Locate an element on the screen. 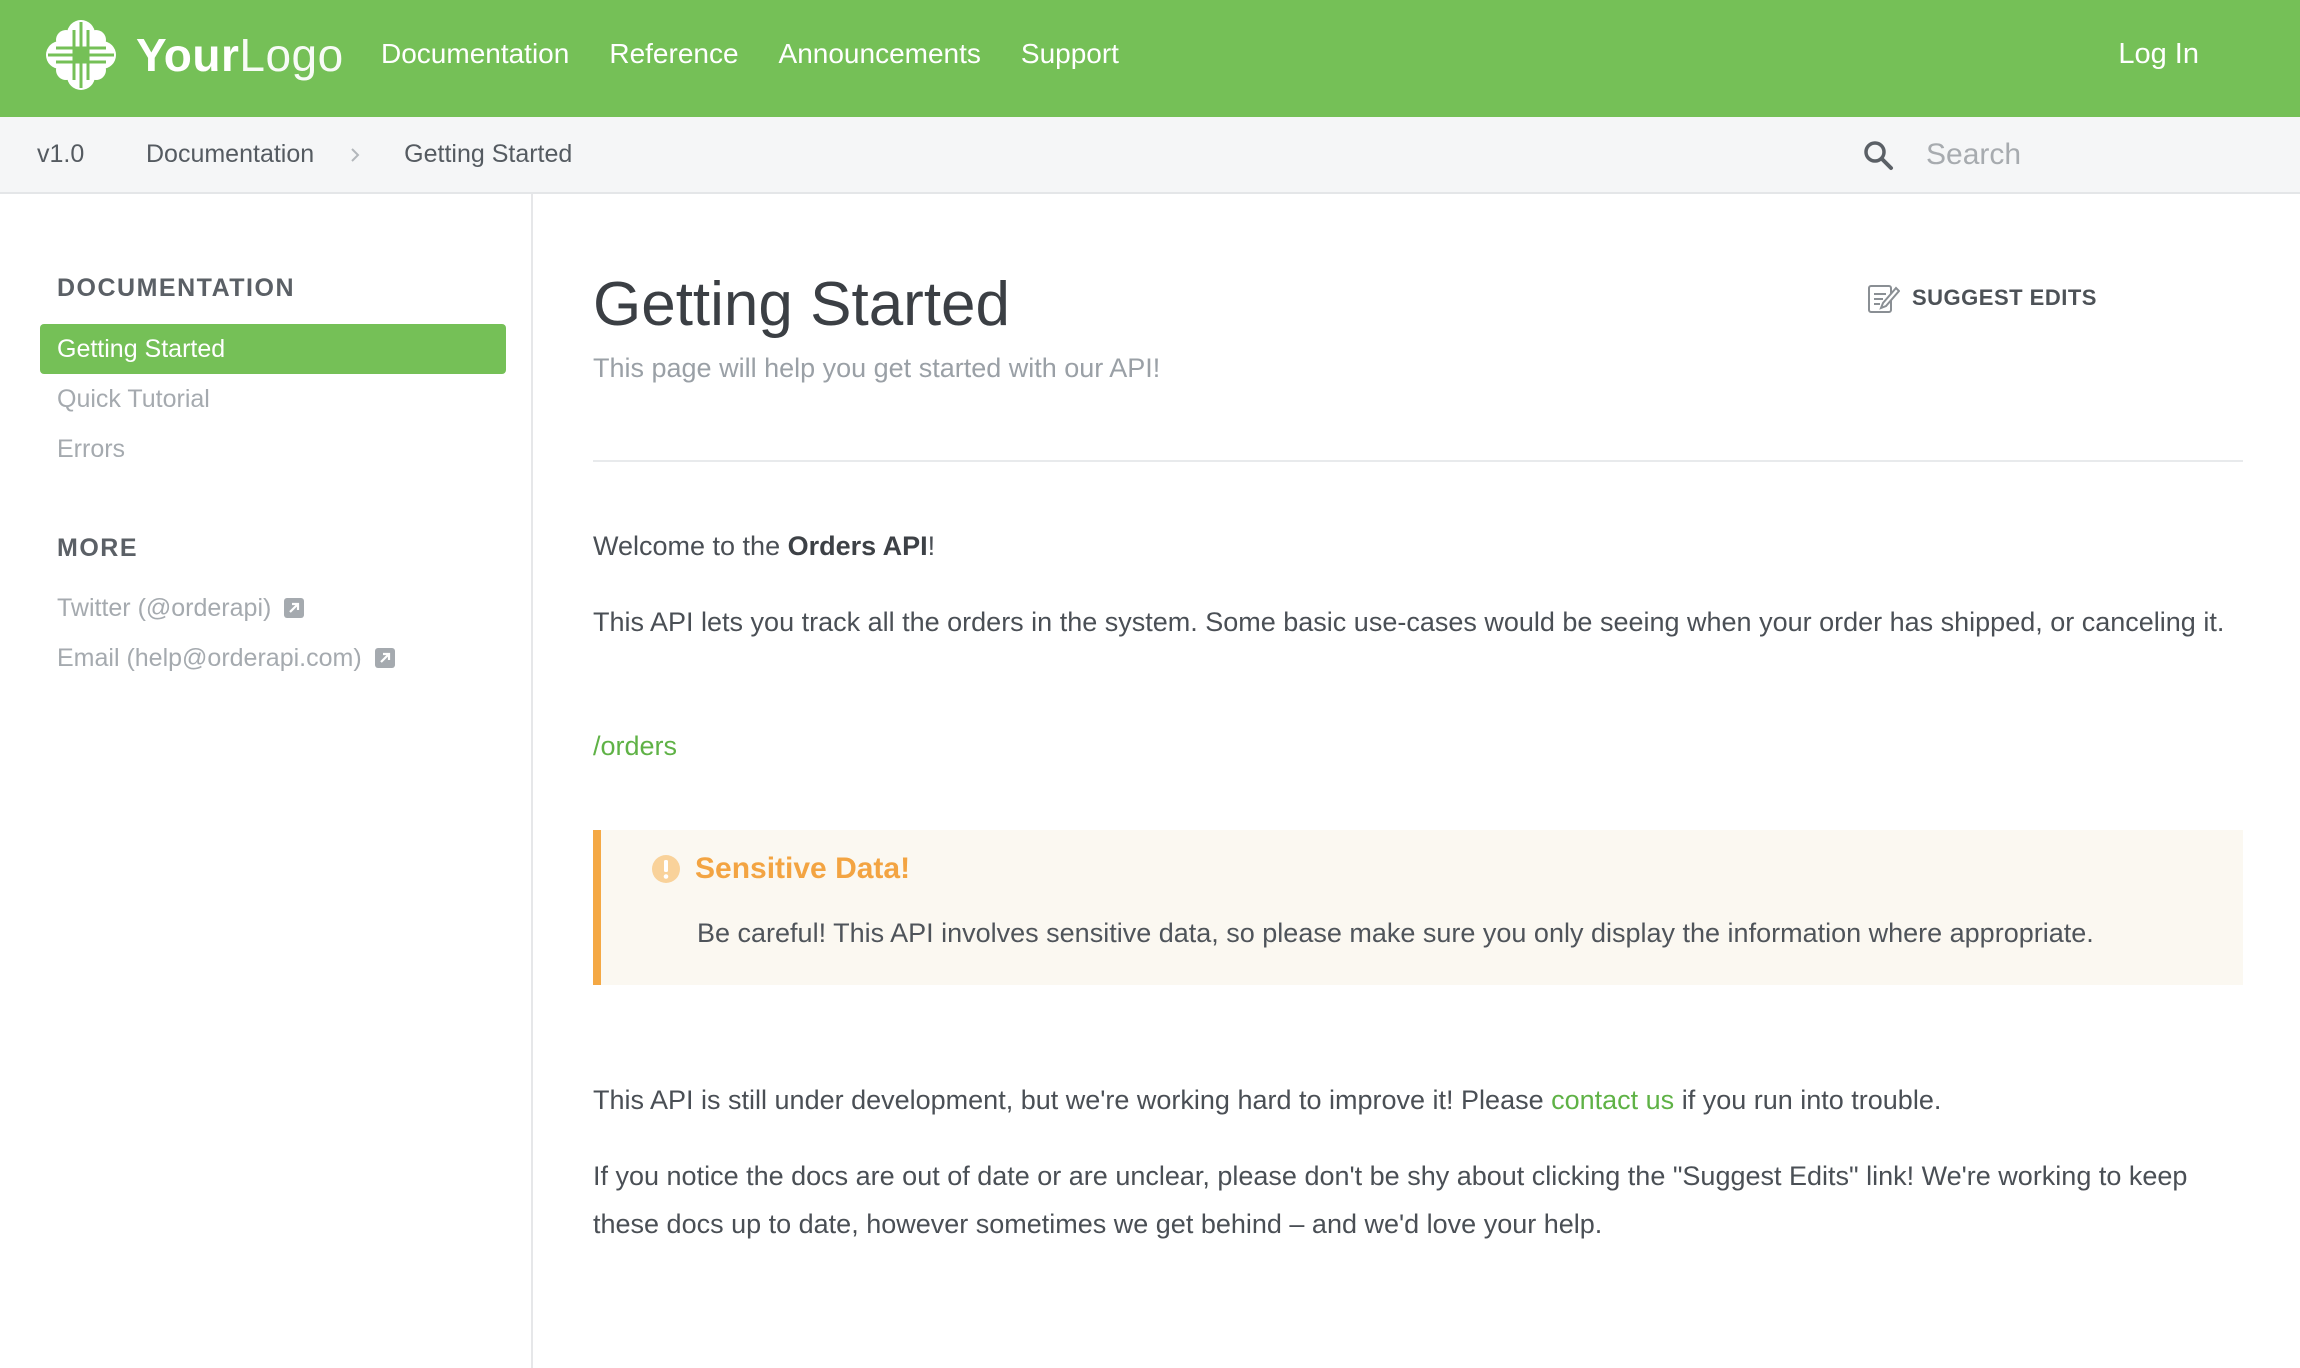 The width and height of the screenshot is (2300, 1368). development-text-end: if you run into trouble. is located at coordinates (1808, 1100).